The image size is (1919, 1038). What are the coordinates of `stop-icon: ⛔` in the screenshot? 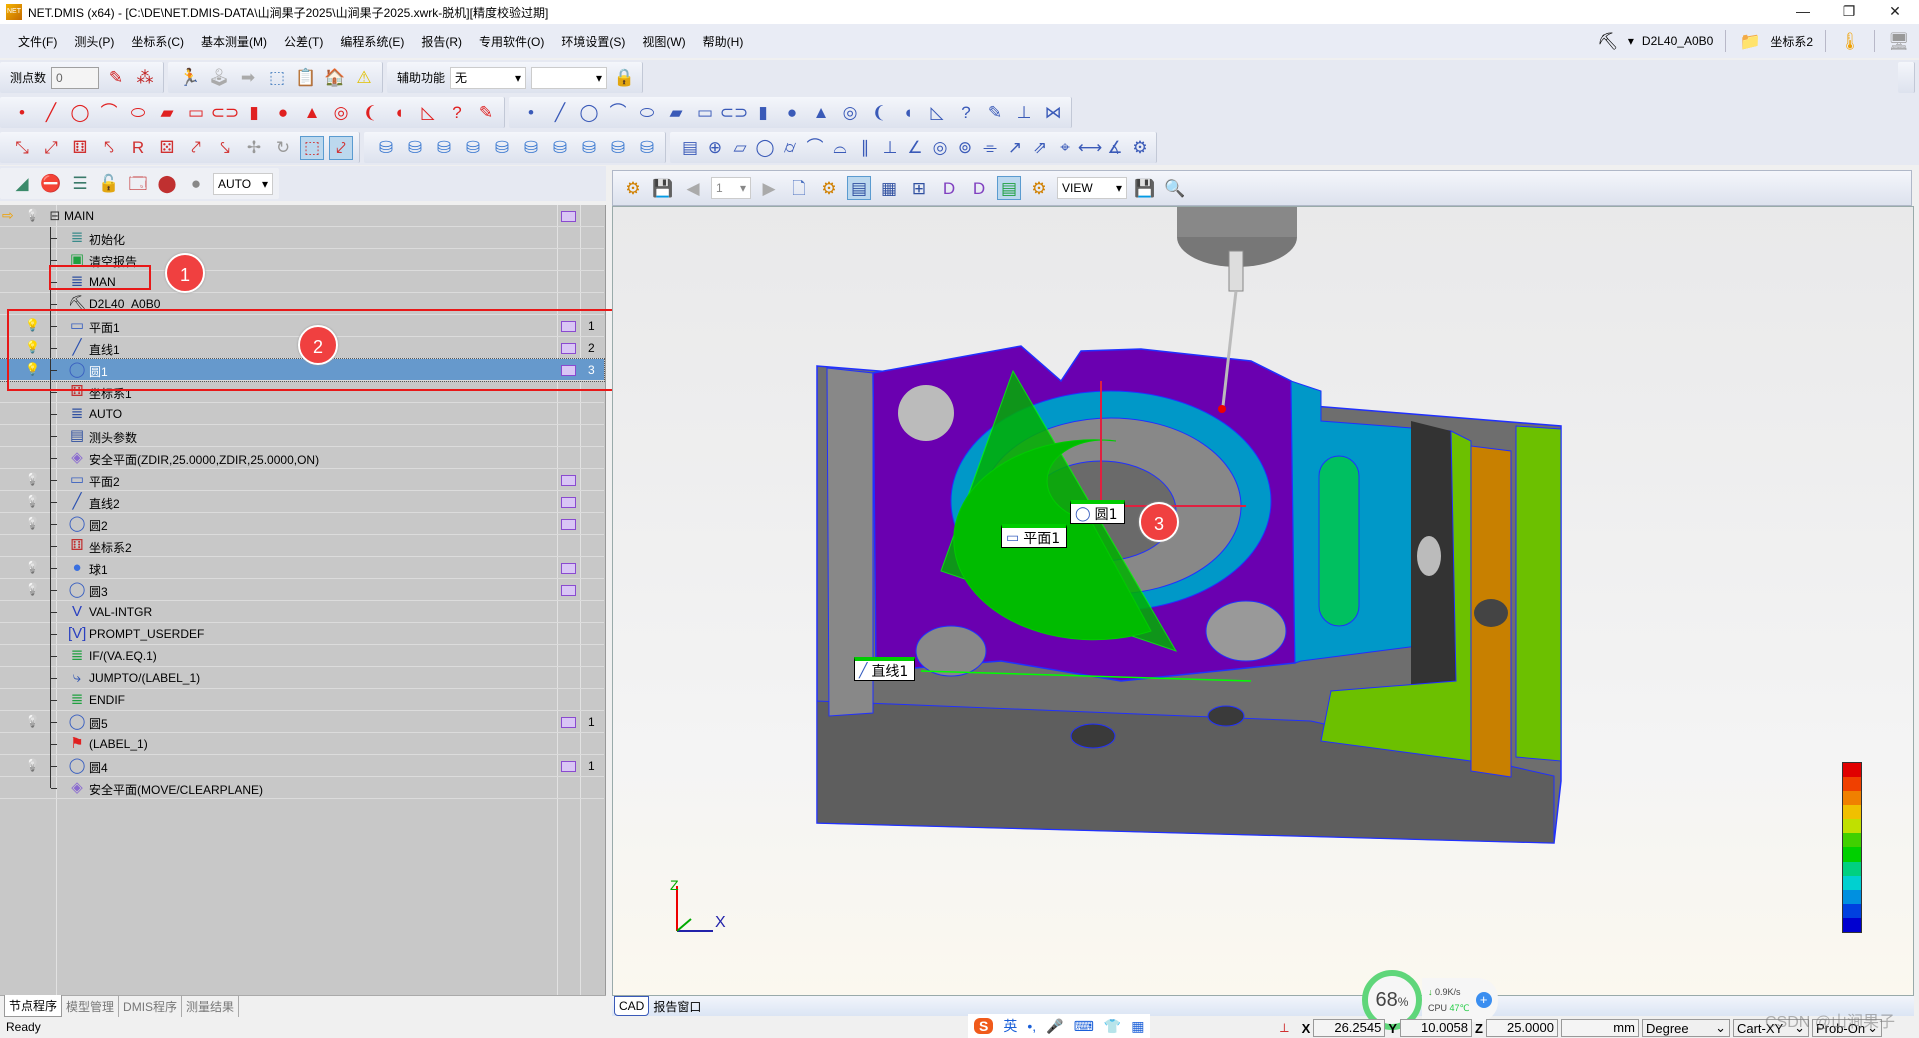 It's located at (51, 184).